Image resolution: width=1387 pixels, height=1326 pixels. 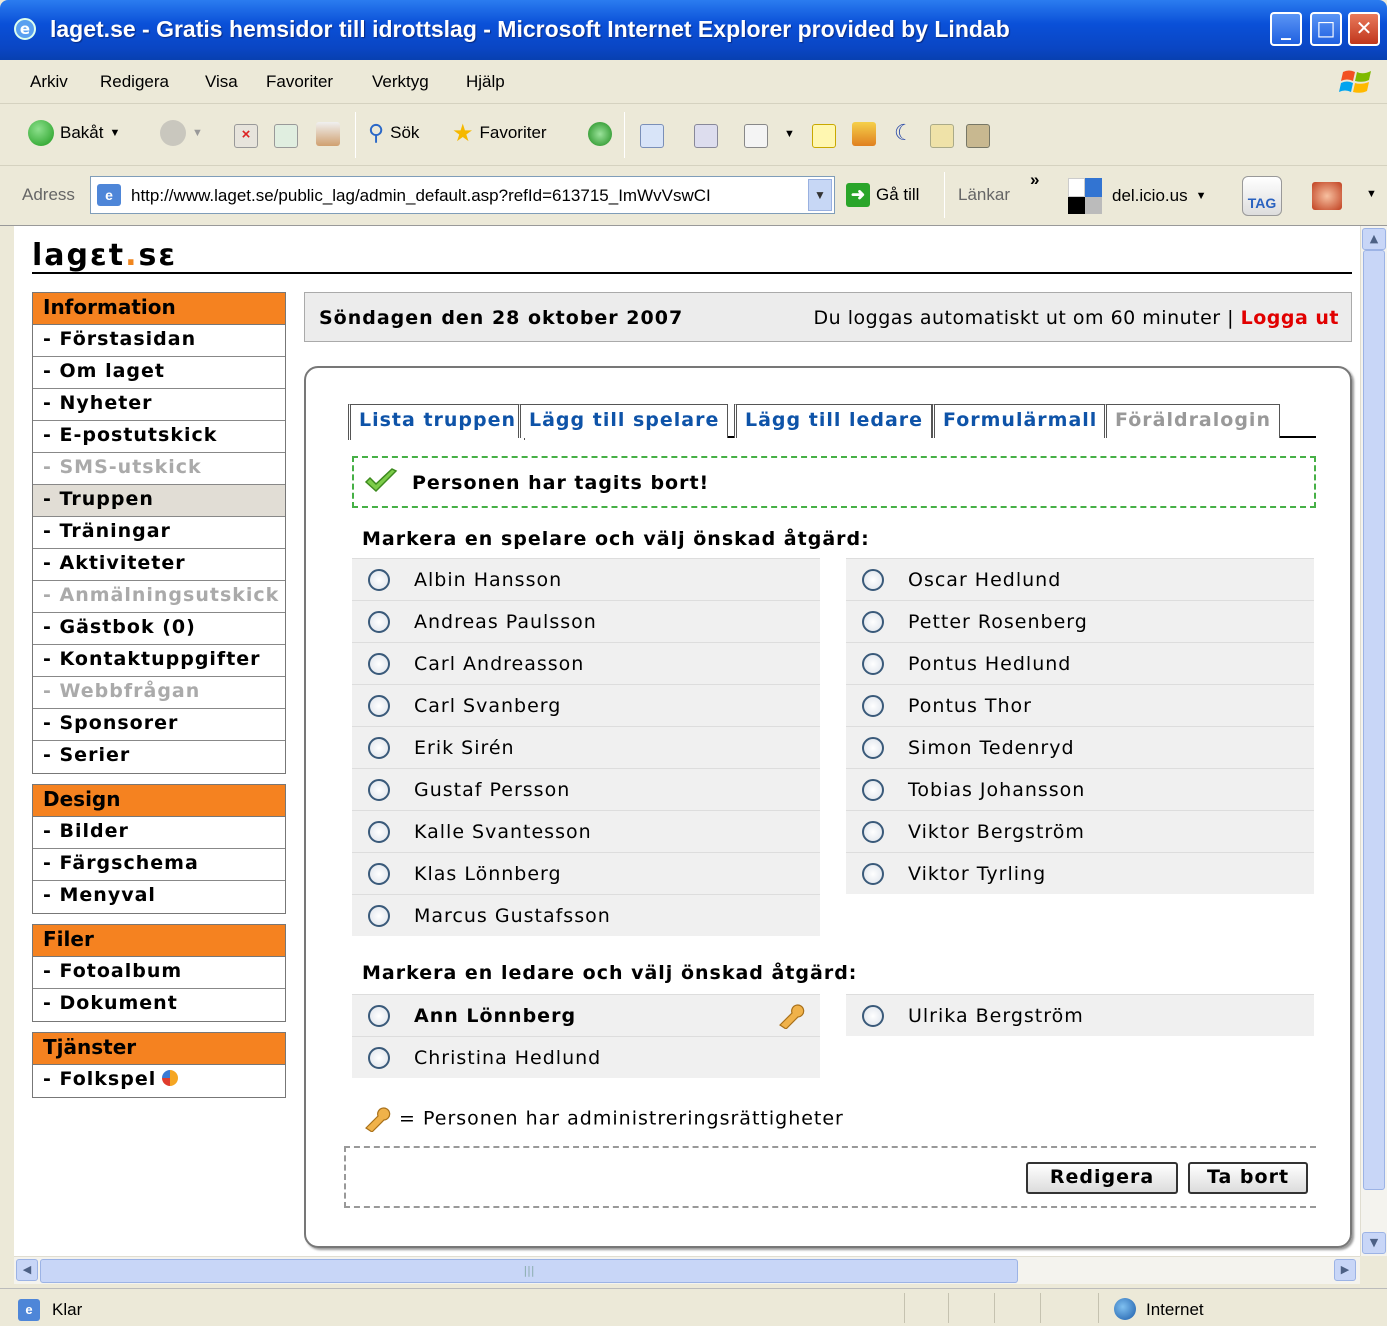 What do you see at coordinates (1327, 196) in the screenshot?
I see `pdf-icon` at bounding box center [1327, 196].